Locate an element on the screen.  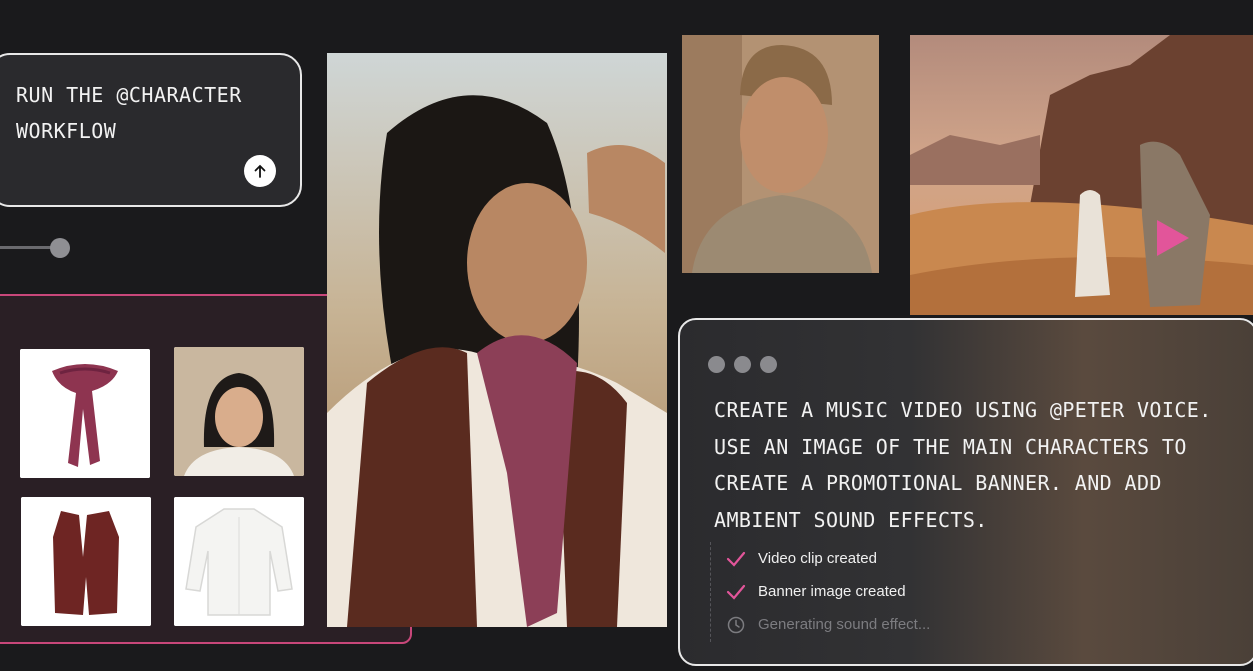
step-banner-image: Banner image created is located at coordinates (827, 591).